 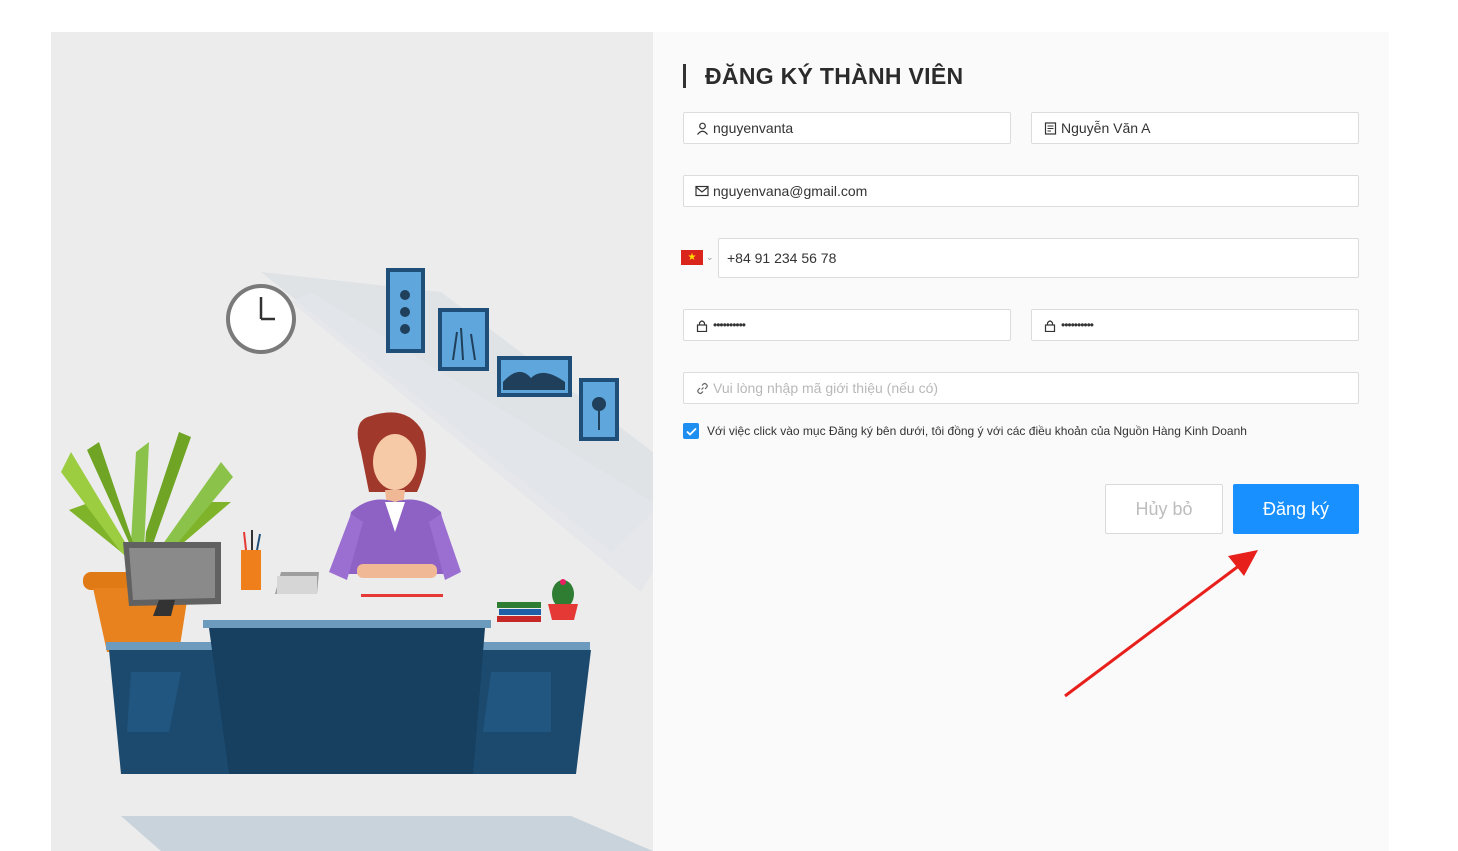 What do you see at coordinates (847, 325) in the screenshot?
I see `password-input: ••••••••••` at bounding box center [847, 325].